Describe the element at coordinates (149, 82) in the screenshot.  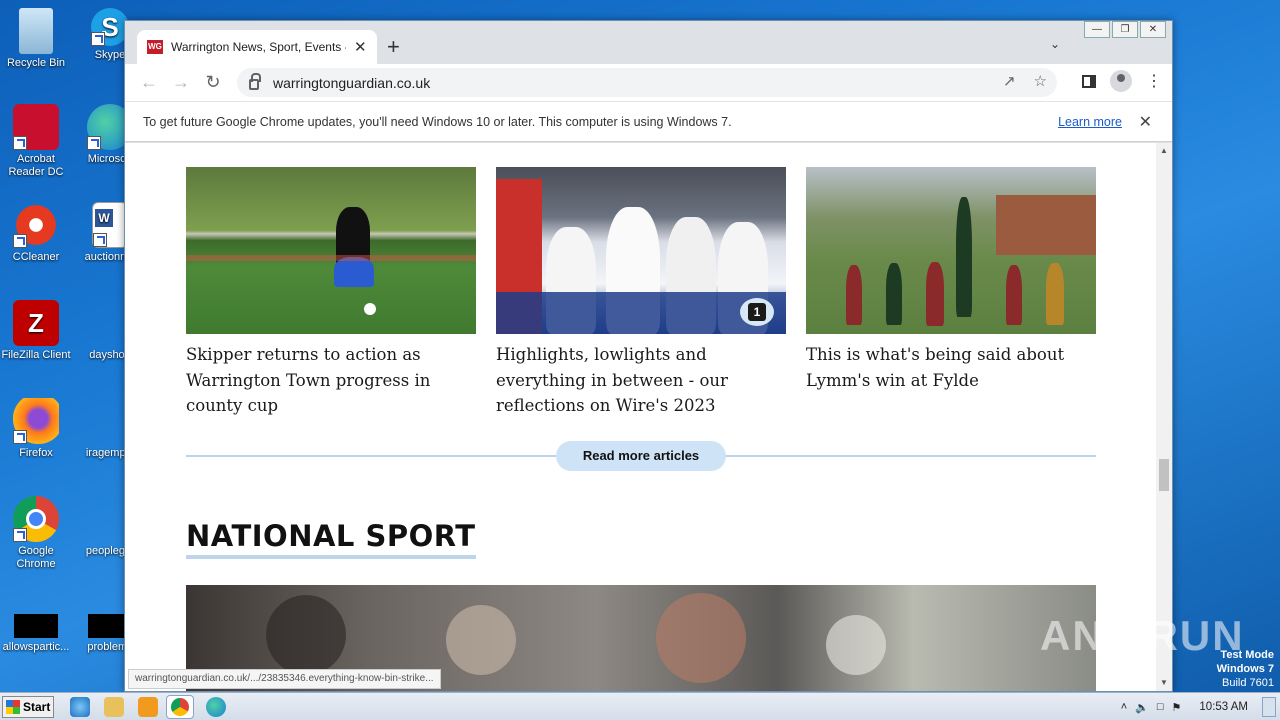
I see `back-button: ←` at that location.